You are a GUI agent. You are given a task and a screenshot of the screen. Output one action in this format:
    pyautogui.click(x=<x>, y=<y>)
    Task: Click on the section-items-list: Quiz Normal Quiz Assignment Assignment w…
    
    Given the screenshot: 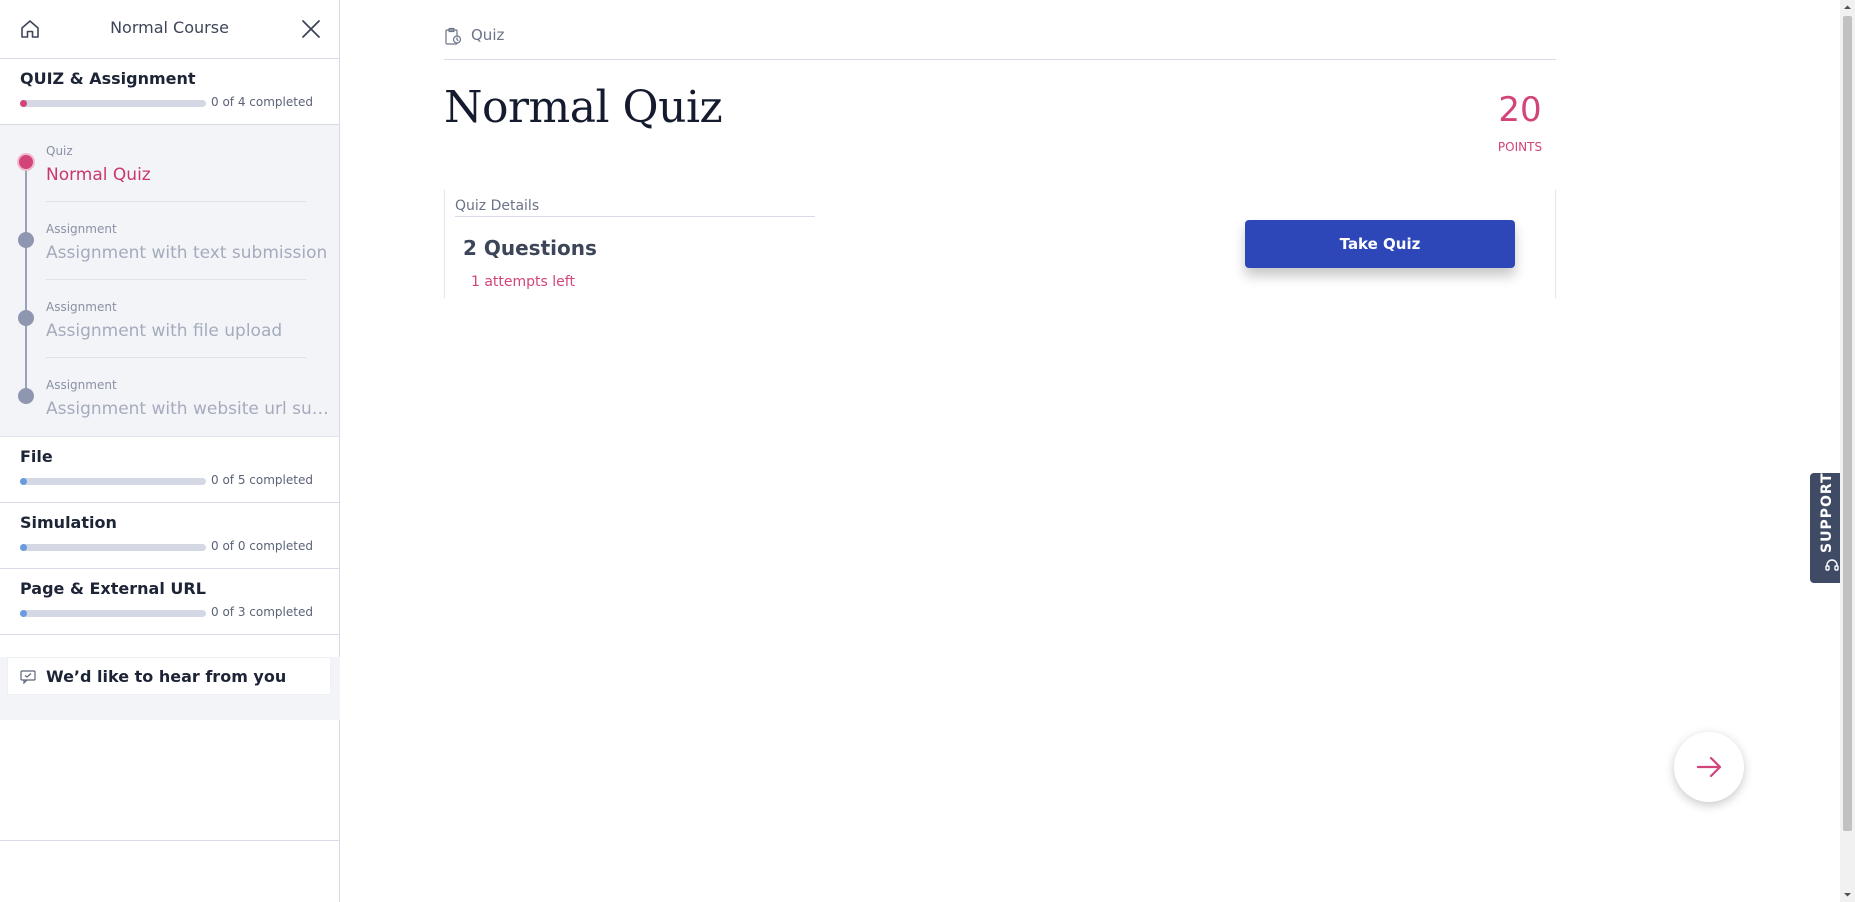 What is the action you would take?
    pyautogui.click(x=169, y=281)
    